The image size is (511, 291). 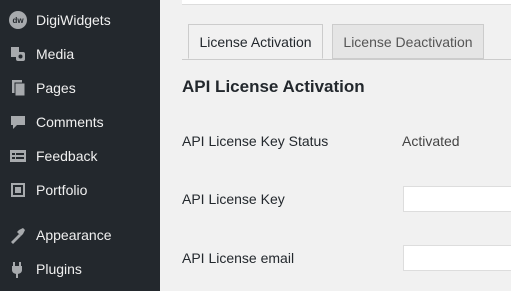 I want to click on portfolio-icon, so click(x=18, y=190).